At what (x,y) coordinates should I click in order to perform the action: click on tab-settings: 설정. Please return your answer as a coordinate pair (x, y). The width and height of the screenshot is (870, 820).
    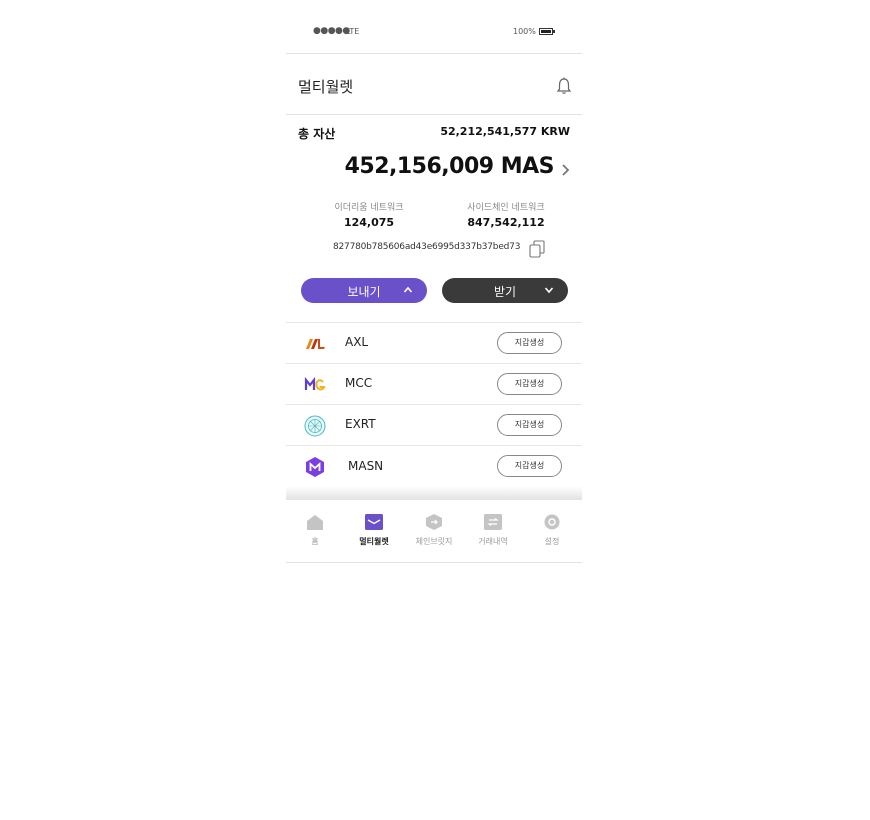
    Looking at the image, I should click on (552, 530).